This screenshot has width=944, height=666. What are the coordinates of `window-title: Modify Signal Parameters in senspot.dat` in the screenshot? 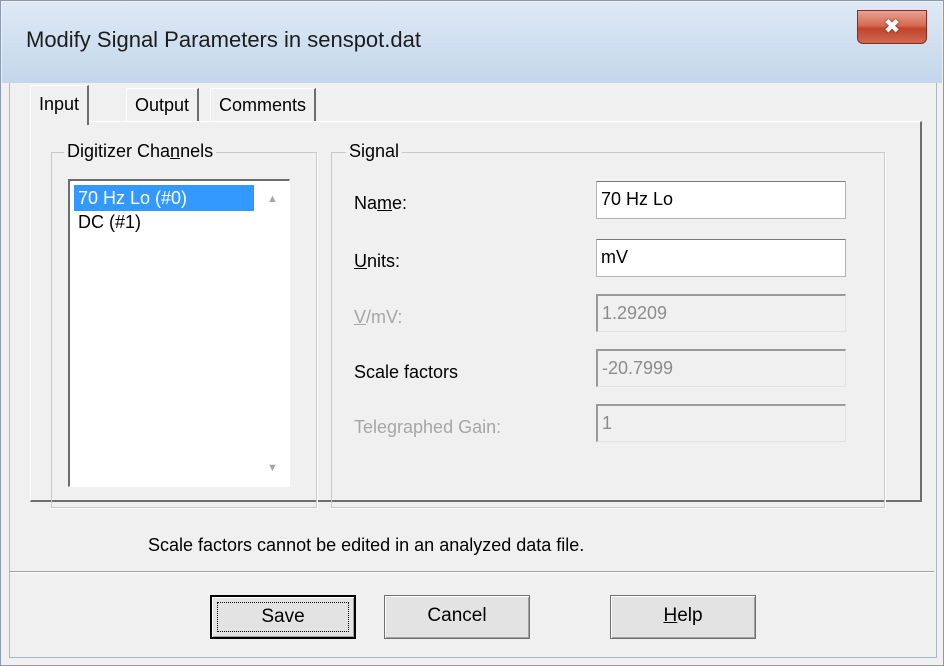 It's located at (223, 39).